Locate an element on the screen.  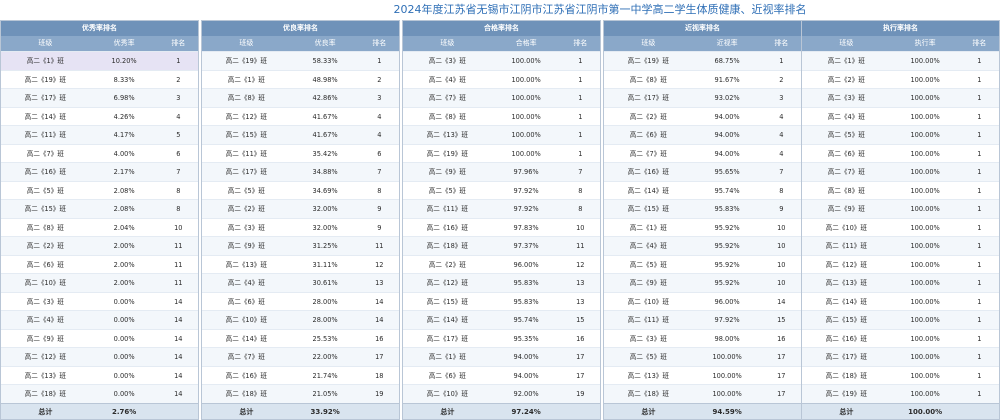
table-row: 高二《19》班 68.75% 1 is located at coordinates (702, 60).